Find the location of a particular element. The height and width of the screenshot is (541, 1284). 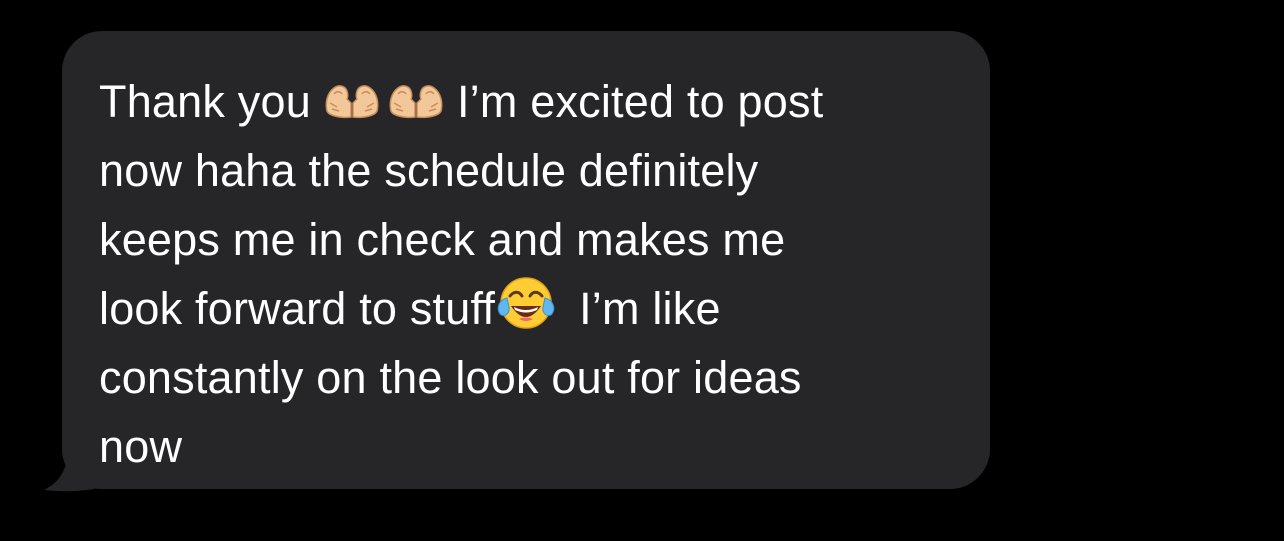

message-line-1: Thank you I’m excited to post is located at coordinates (524, 101).